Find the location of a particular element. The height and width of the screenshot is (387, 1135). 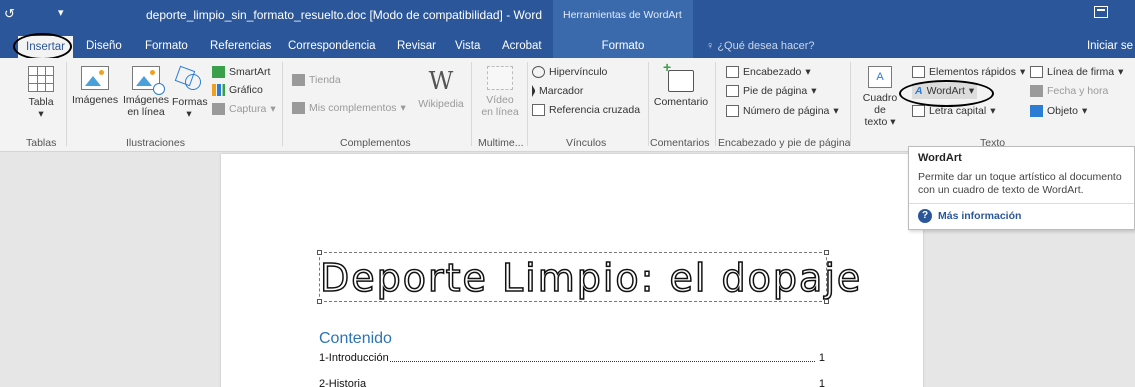

encabezado-button: Encabezado ▾ is located at coordinates (768, 72).